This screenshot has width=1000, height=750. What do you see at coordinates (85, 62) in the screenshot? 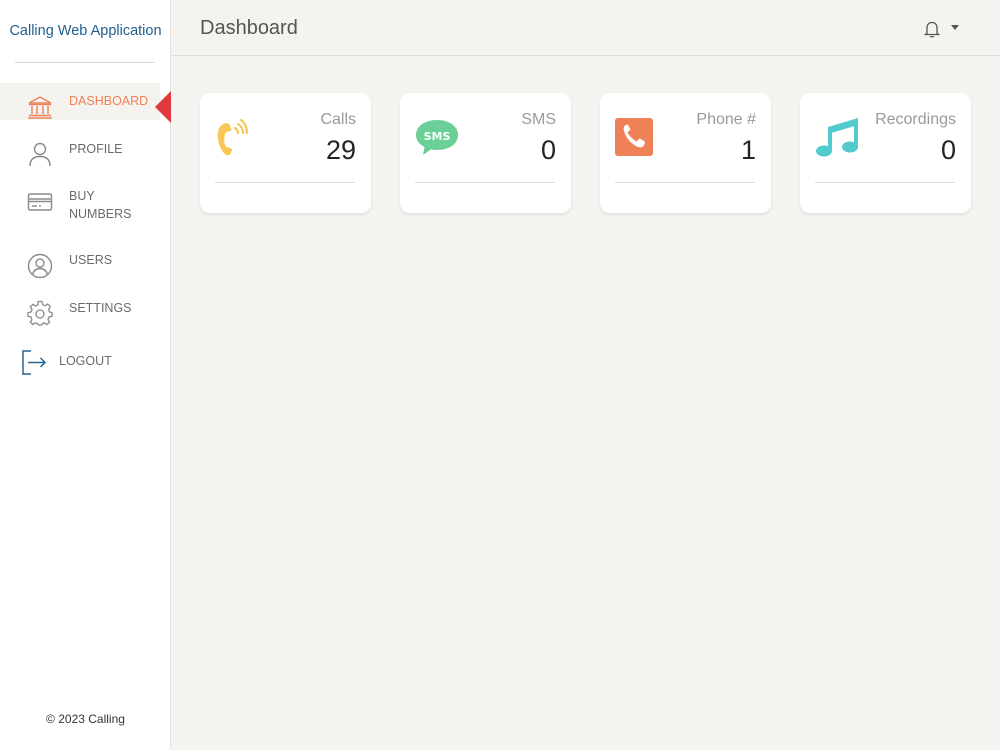
I see `brand-divider` at bounding box center [85, 62].